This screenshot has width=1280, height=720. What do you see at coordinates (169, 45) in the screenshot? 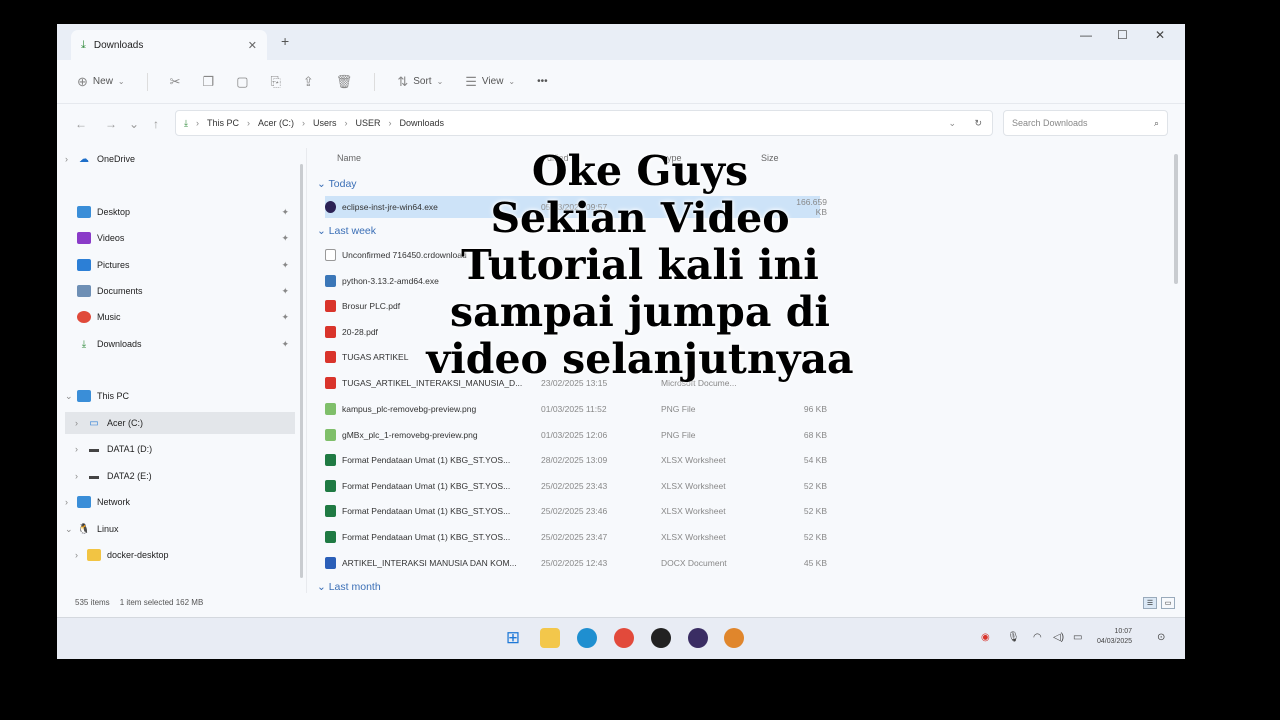
I see `tab-downloads: ⤓ Downloads ✕` at bounding box center [169, 45].